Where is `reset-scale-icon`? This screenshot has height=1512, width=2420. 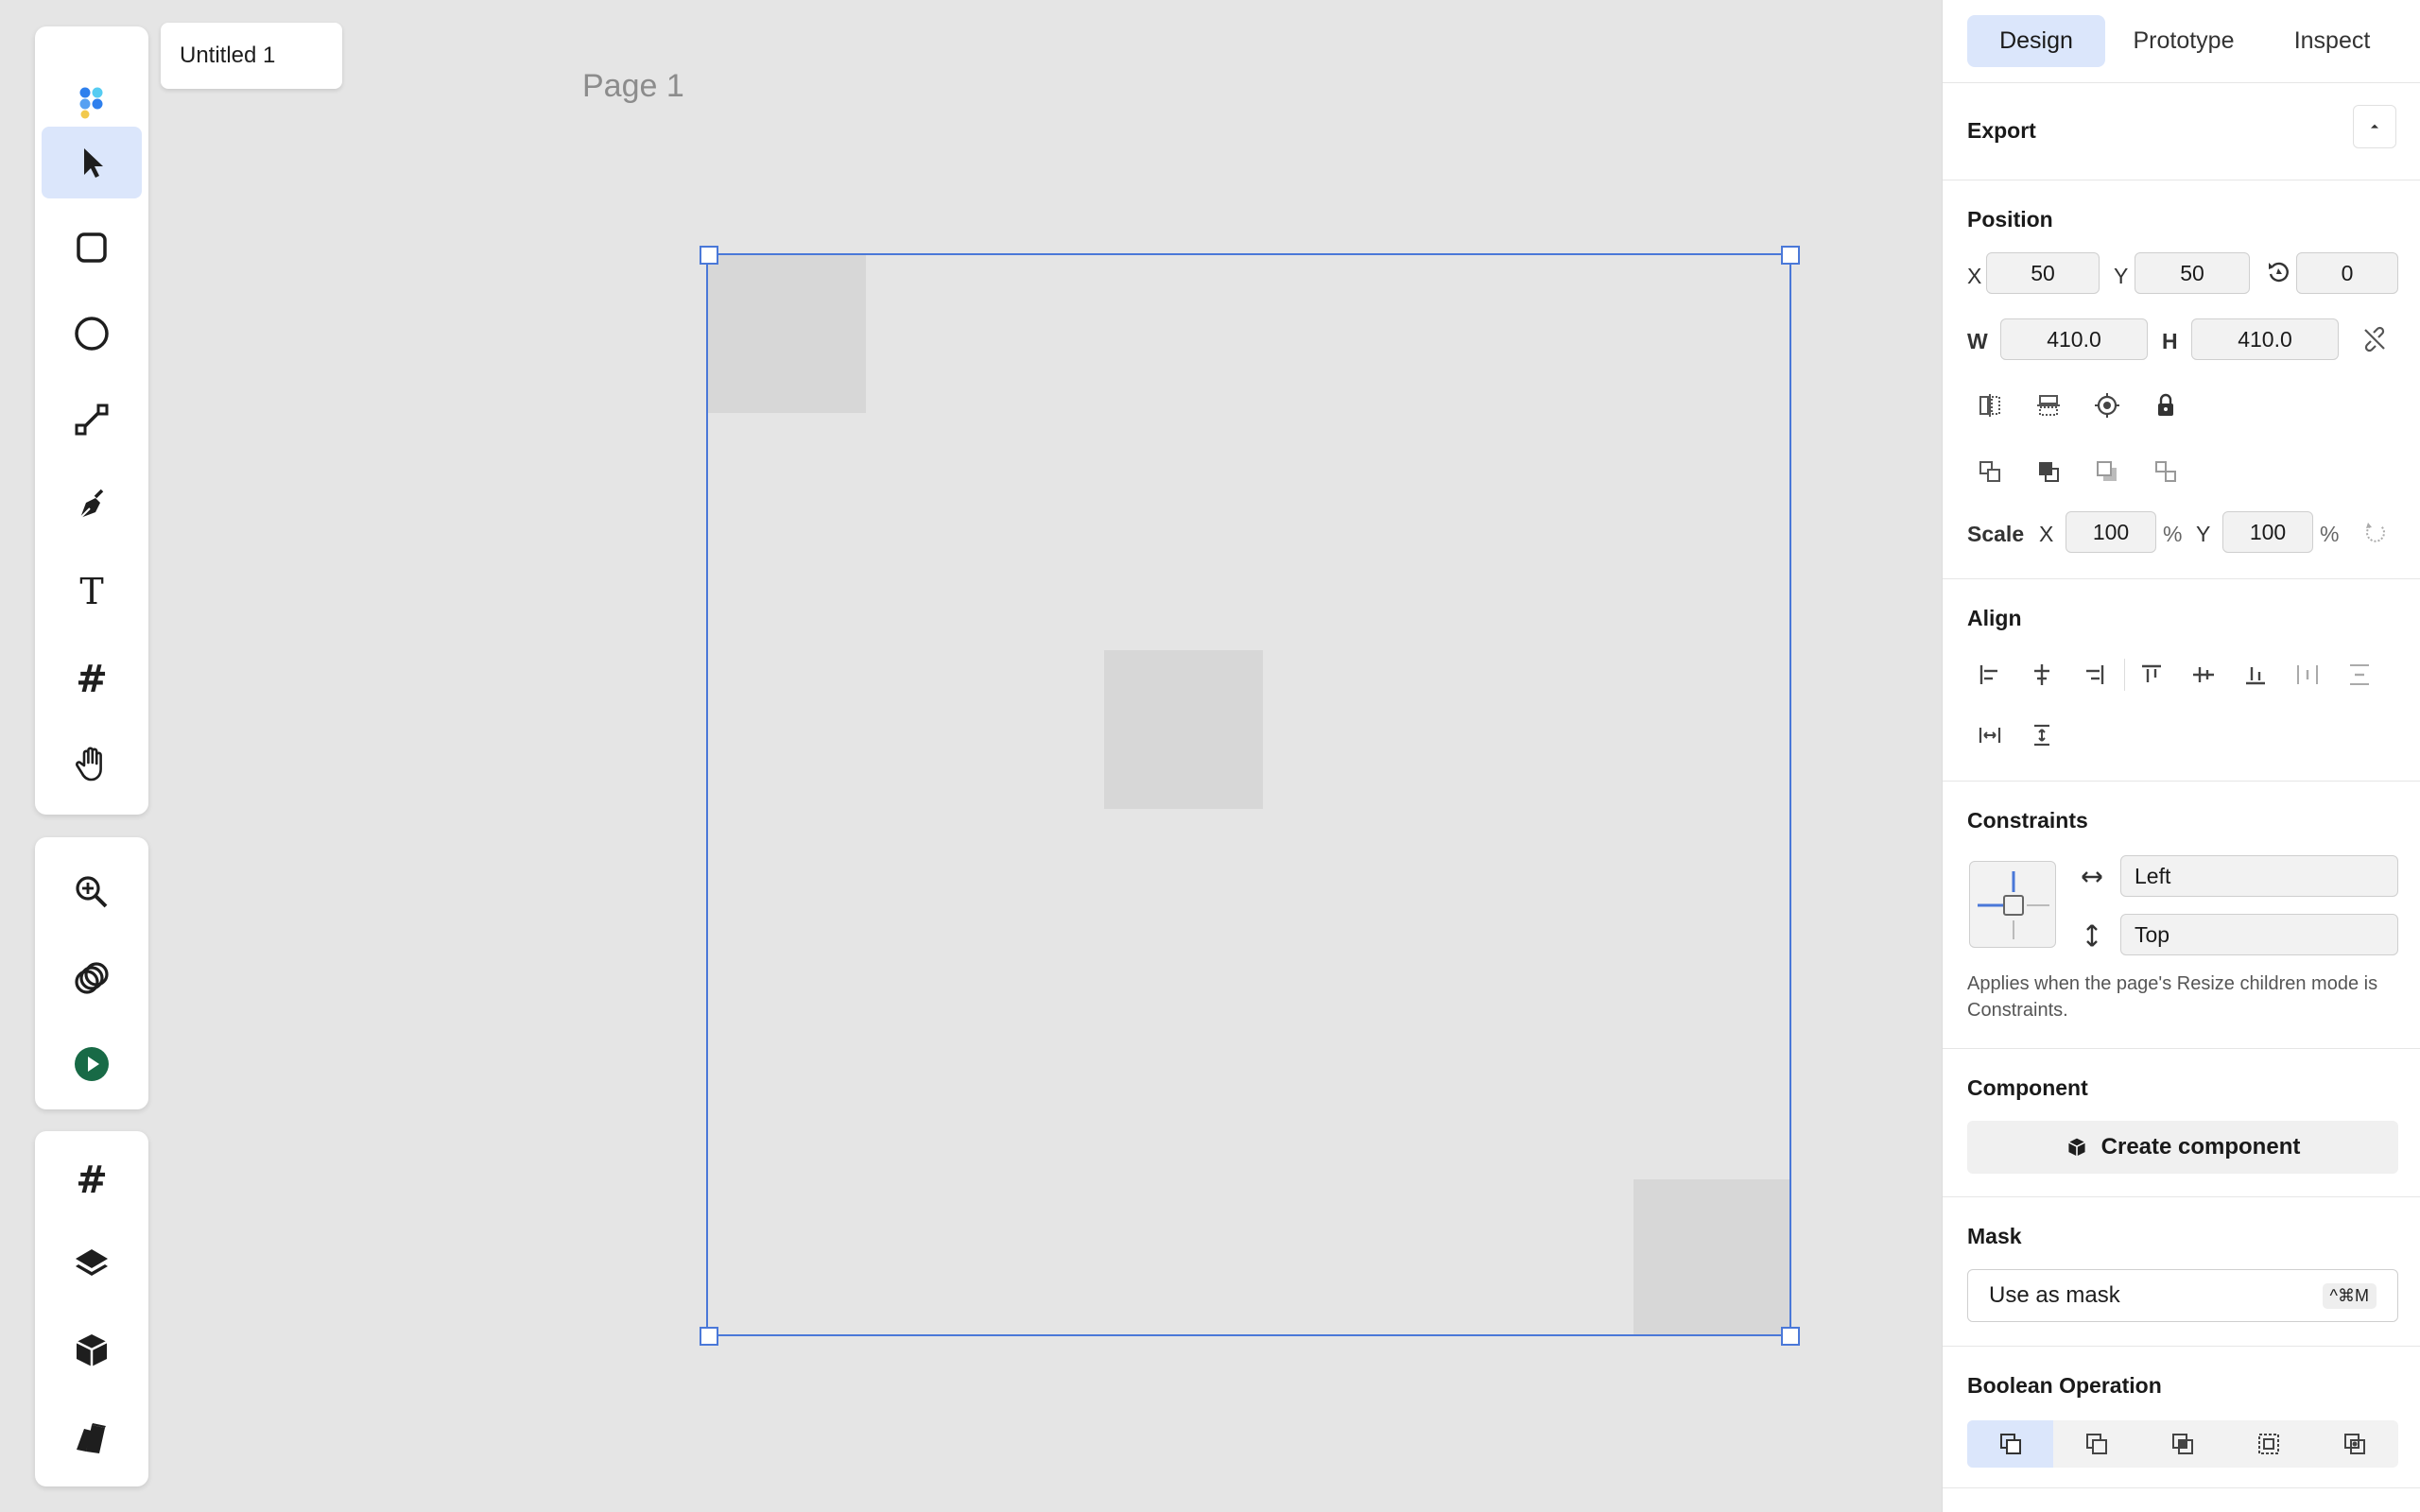
reset-scale-icon is located at coordinates (2376, 532).